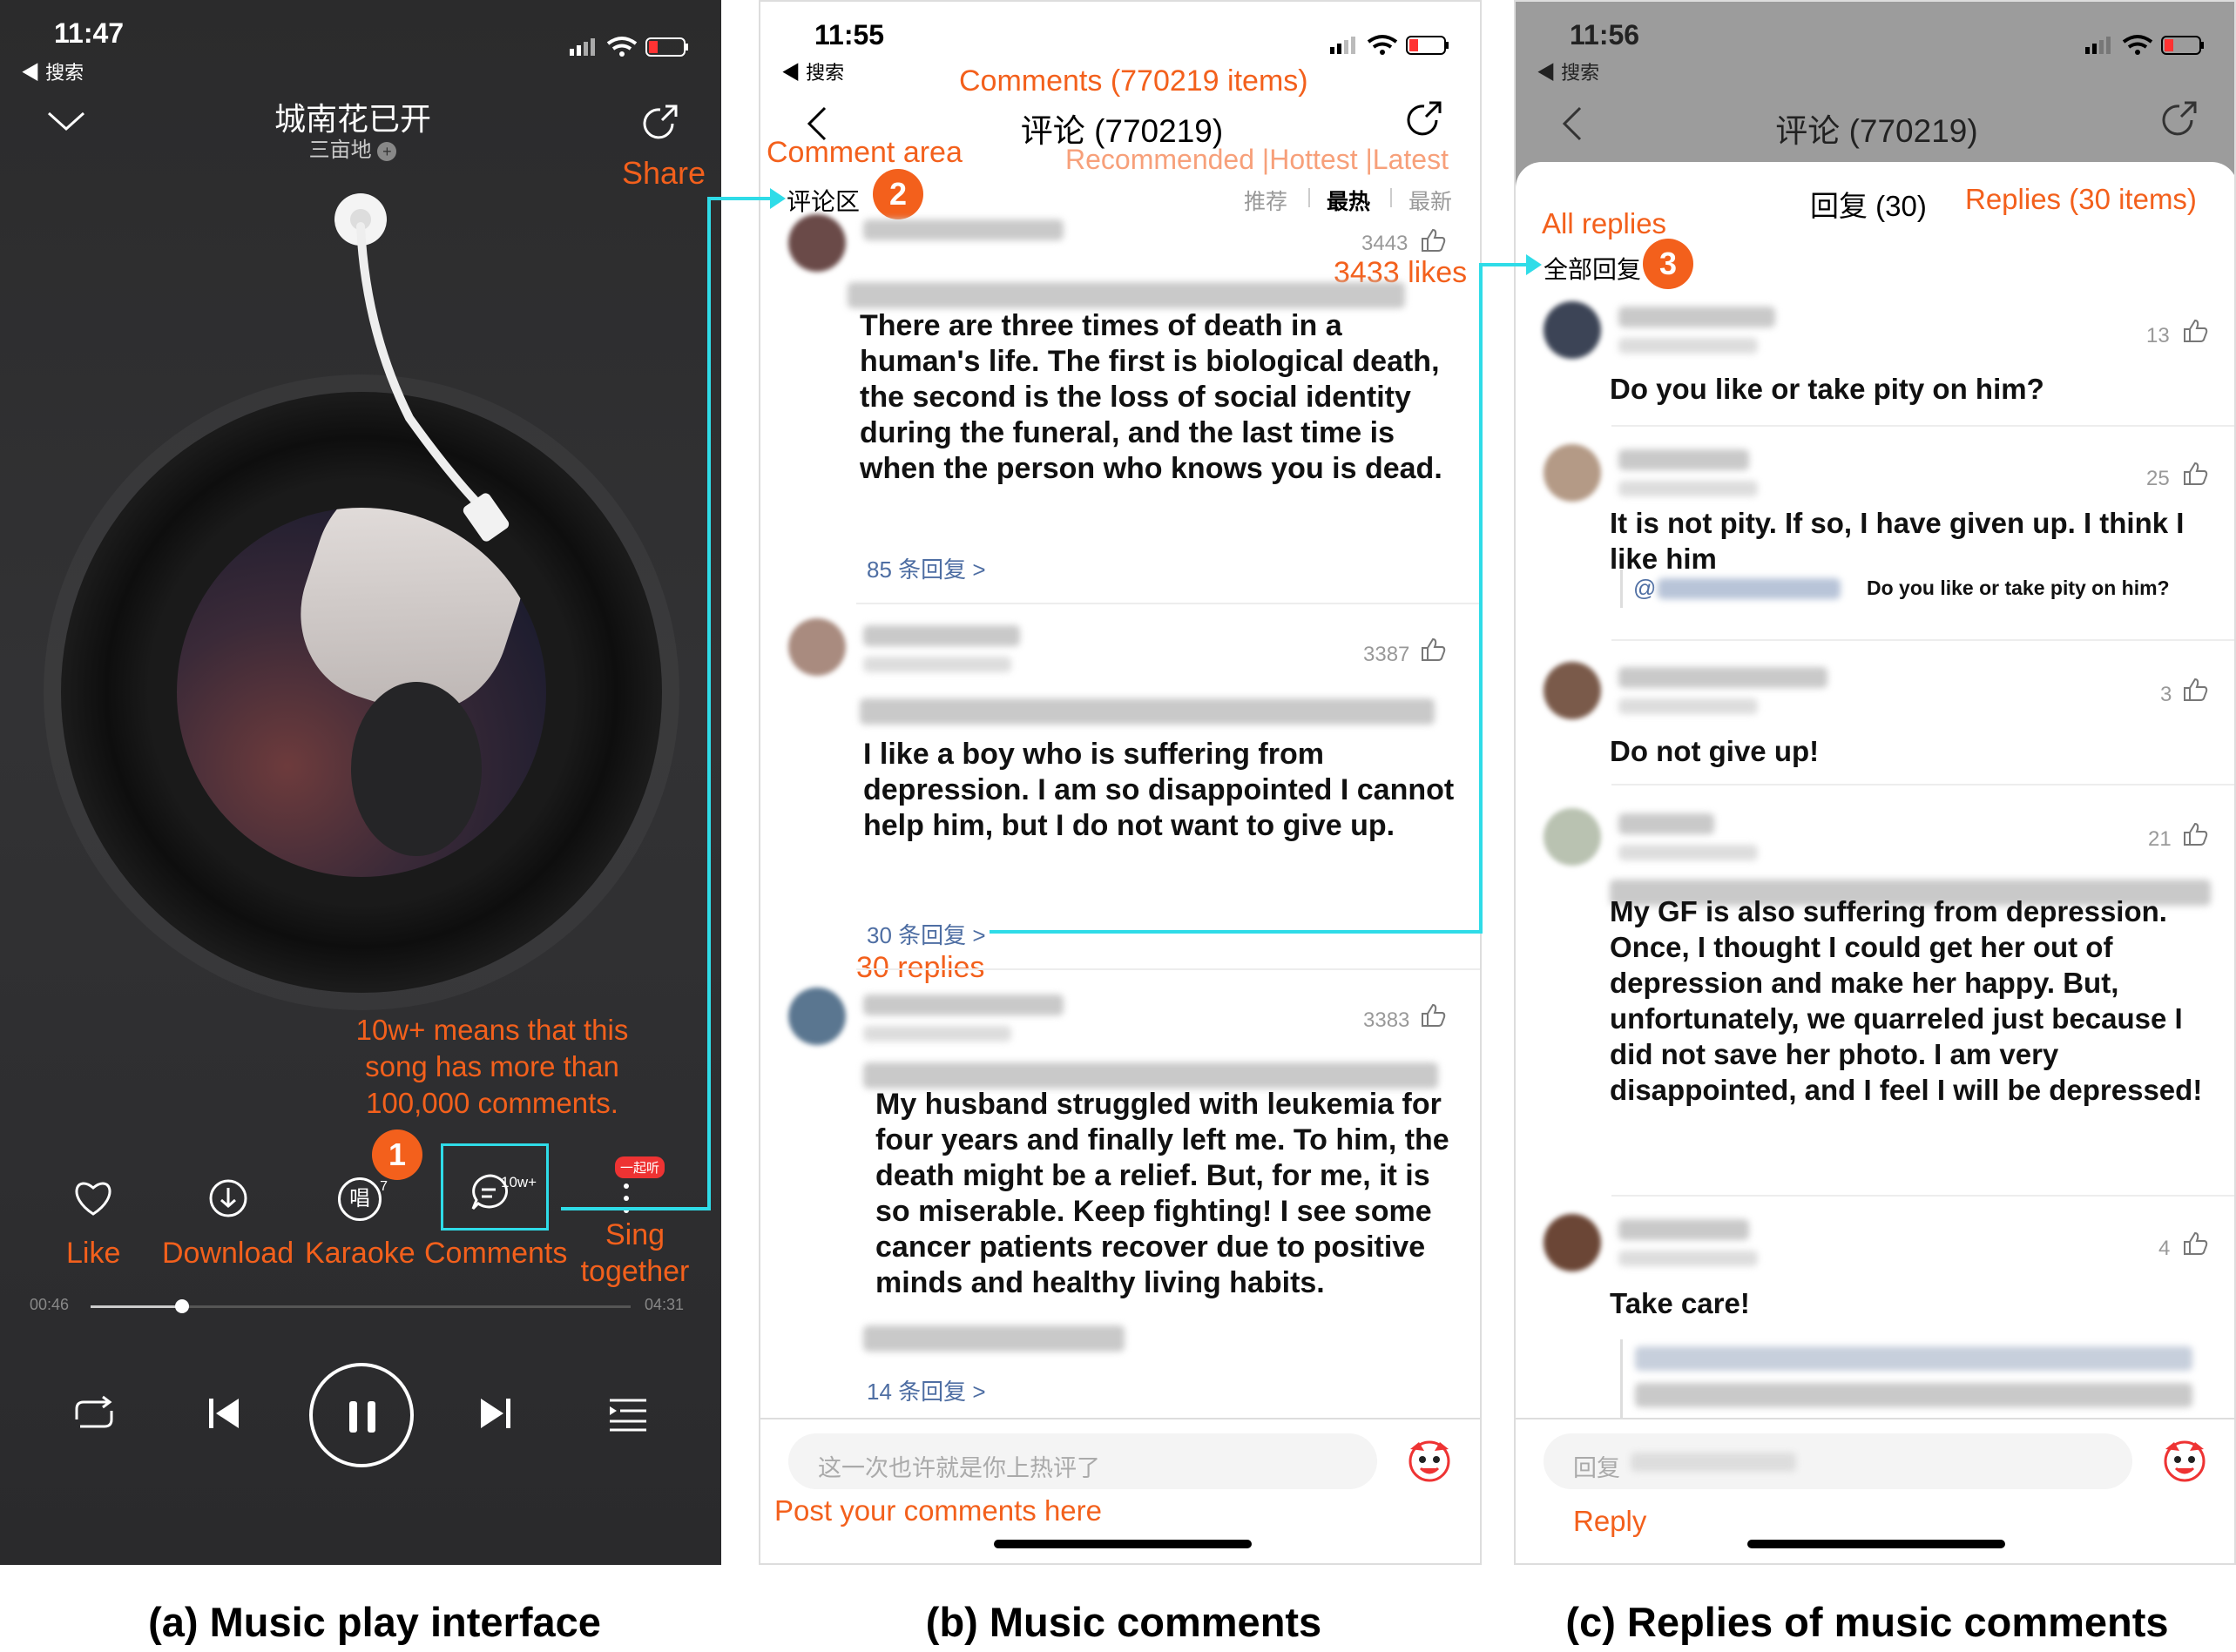  What do you see at coordinates (89, 33) in the screenshot?
I see `status-time: 11:47` at bounding box center [89, 33].